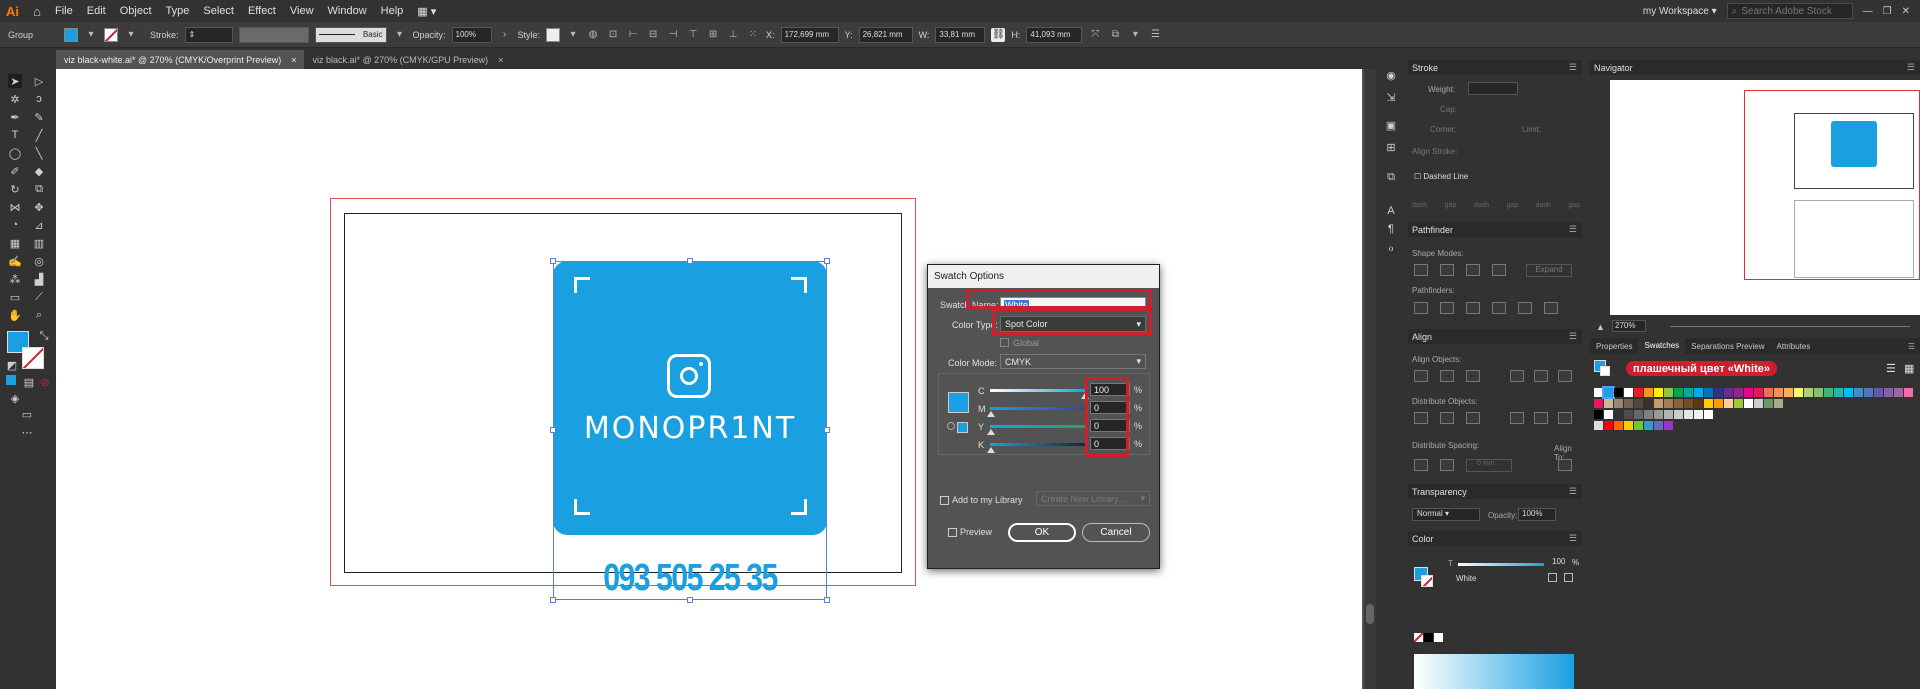 The width and height of the screenshot is (1920, 689). I want to click on type-tool-icon: T, so click(15, 135).